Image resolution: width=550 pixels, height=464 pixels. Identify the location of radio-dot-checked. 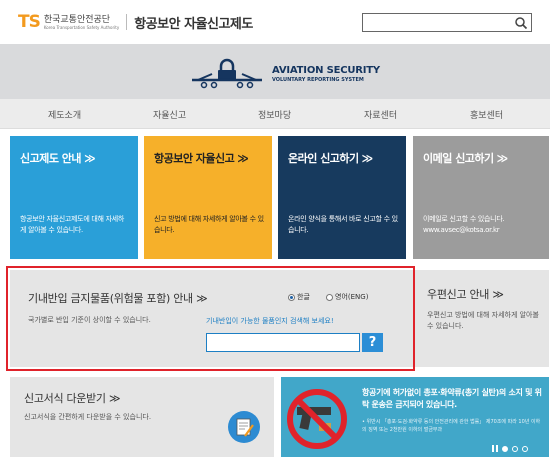
(291, 297).